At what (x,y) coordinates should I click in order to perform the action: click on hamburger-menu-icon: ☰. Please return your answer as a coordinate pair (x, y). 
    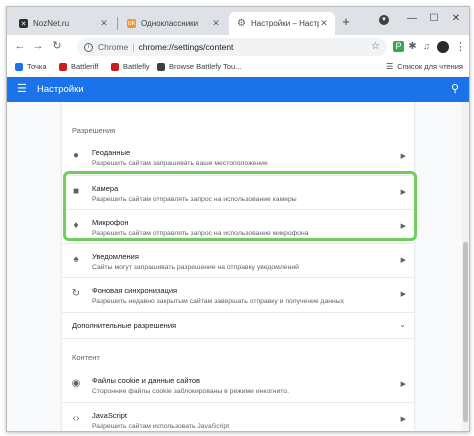
    Looking at the image, I should click on (22, 89).